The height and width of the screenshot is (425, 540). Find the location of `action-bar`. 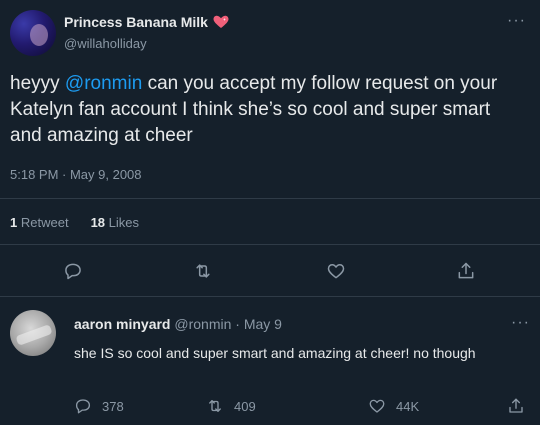

action-bar is located at coordinates (270, 271).